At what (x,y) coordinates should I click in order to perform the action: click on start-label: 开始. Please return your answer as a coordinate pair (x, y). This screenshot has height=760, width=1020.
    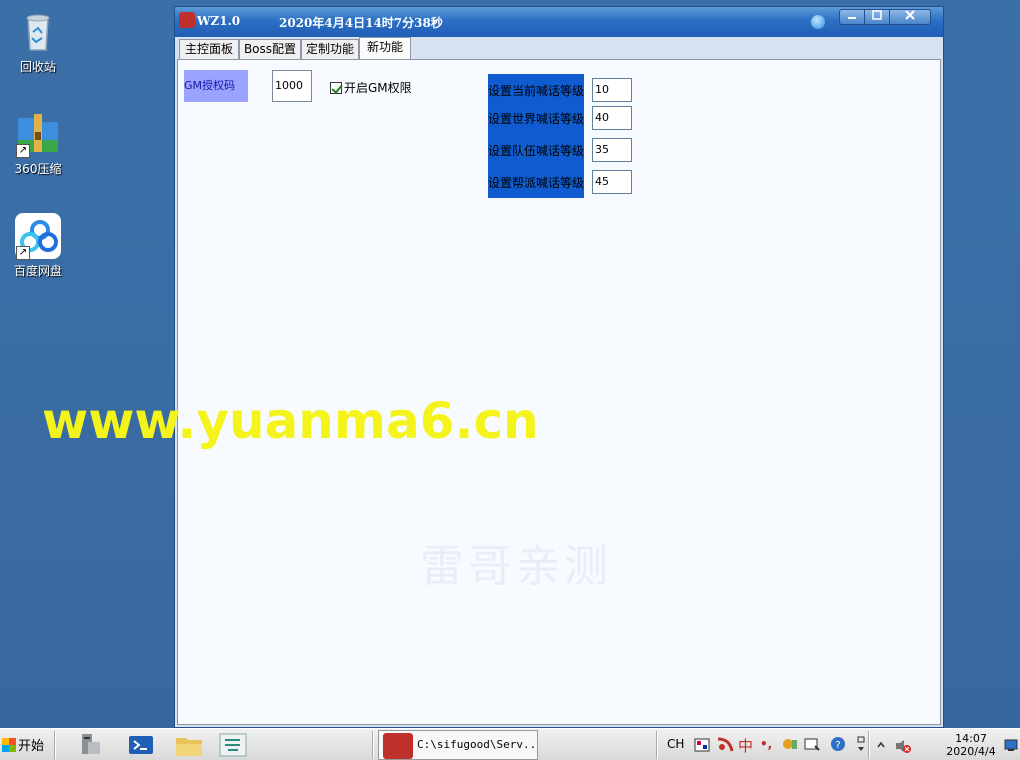
    Looking at the image, I should click on (31, 746).